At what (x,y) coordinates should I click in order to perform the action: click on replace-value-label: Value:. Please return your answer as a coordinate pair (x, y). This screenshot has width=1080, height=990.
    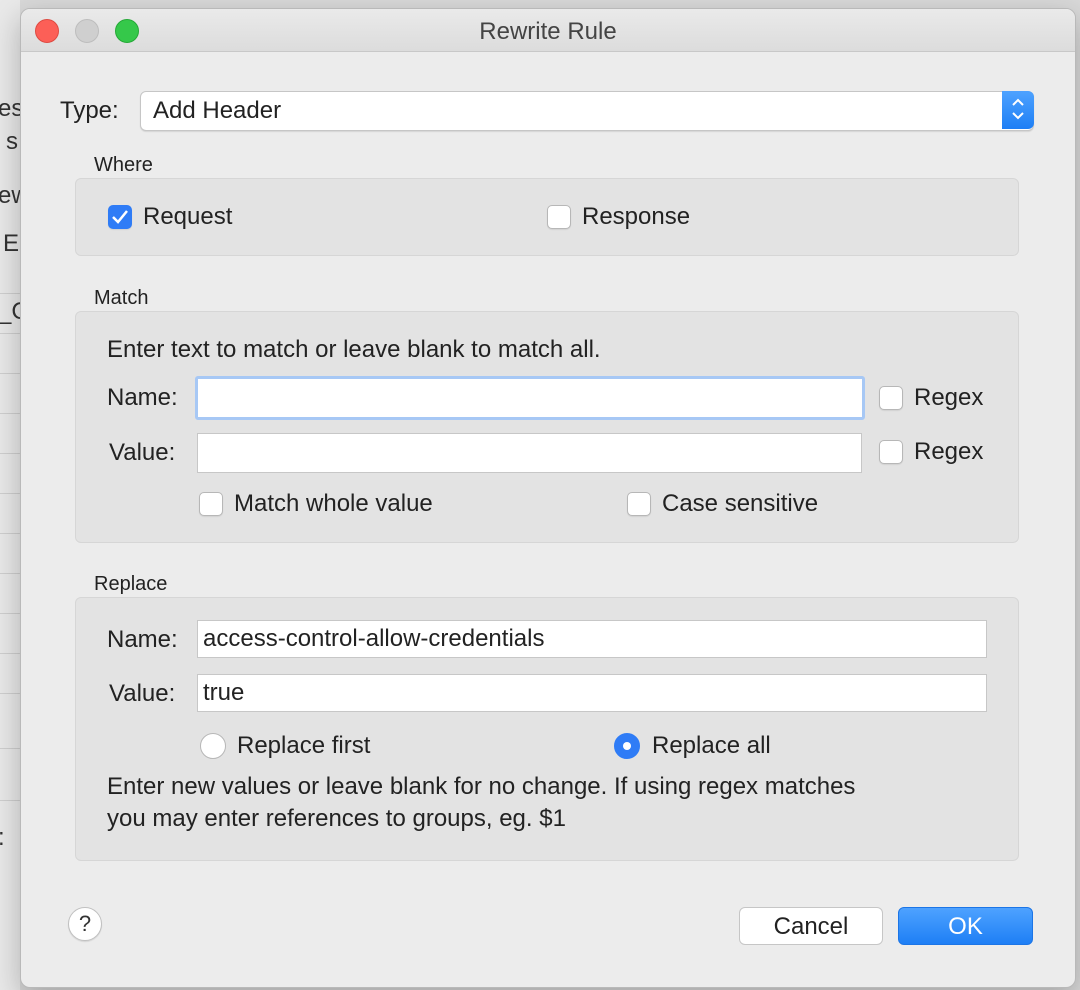
    Looking at the image, I should click on (142, 693).